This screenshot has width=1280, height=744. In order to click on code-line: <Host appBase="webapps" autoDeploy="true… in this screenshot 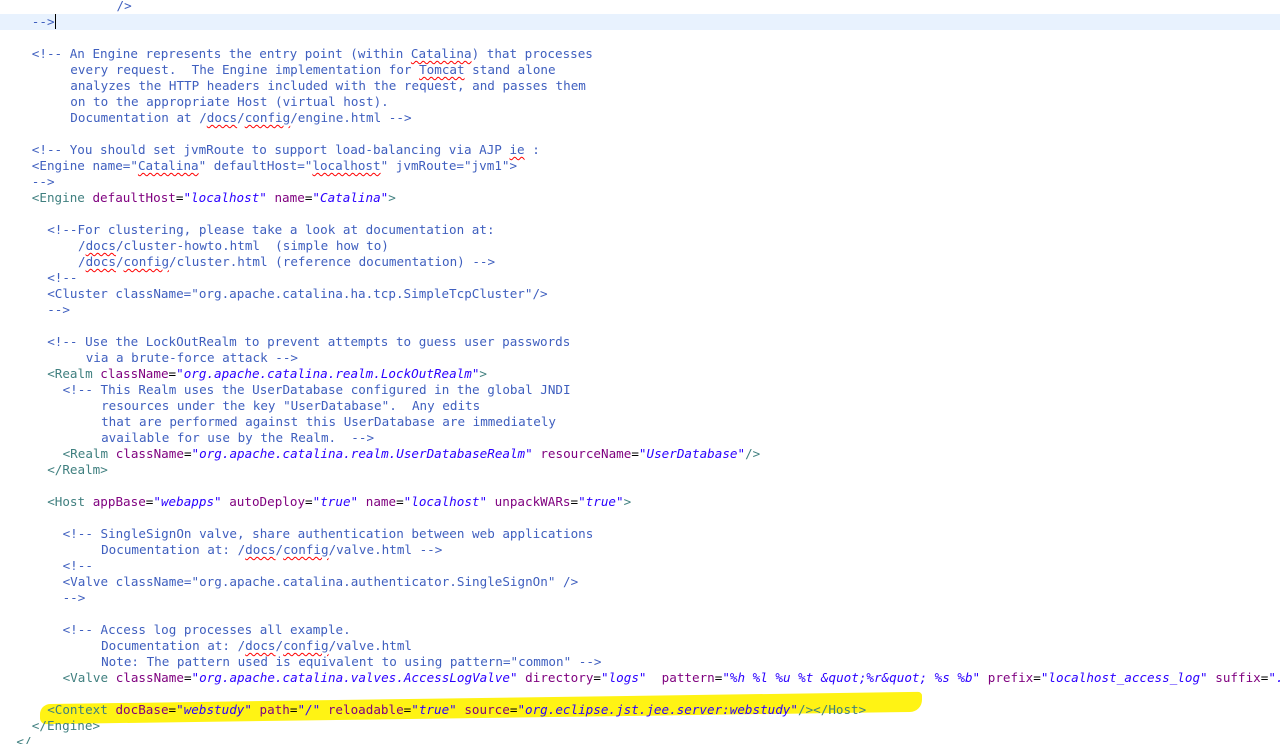, I will do `click(640, 502)`.